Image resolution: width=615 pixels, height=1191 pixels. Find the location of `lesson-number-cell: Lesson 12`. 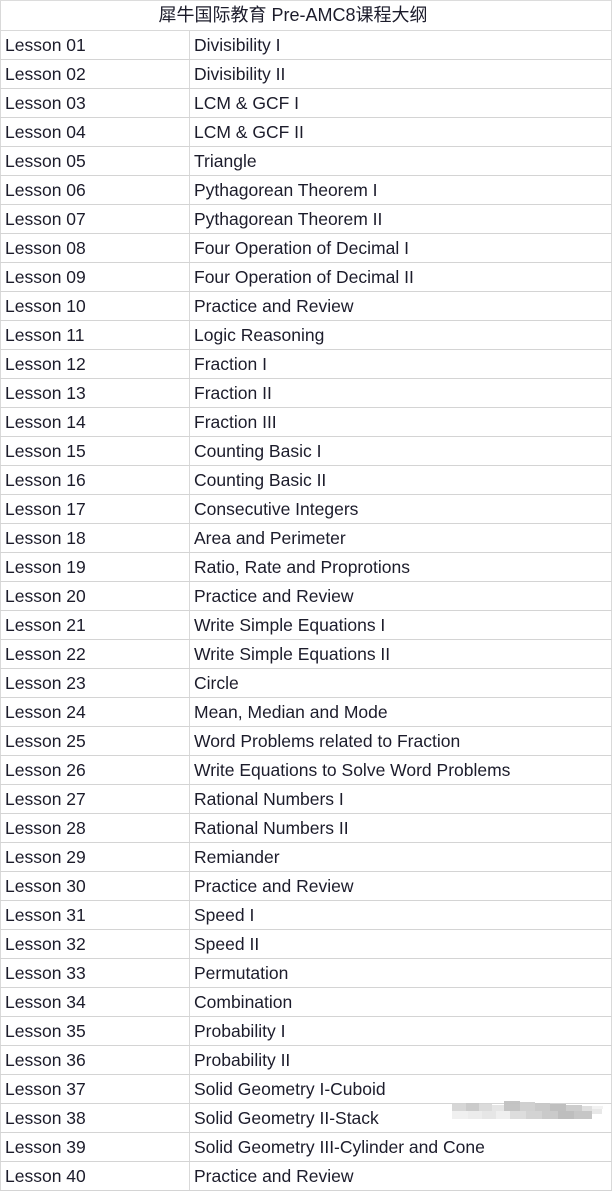

lesson-number-cell: Lesson 12 is located at coordinates (95, 364).